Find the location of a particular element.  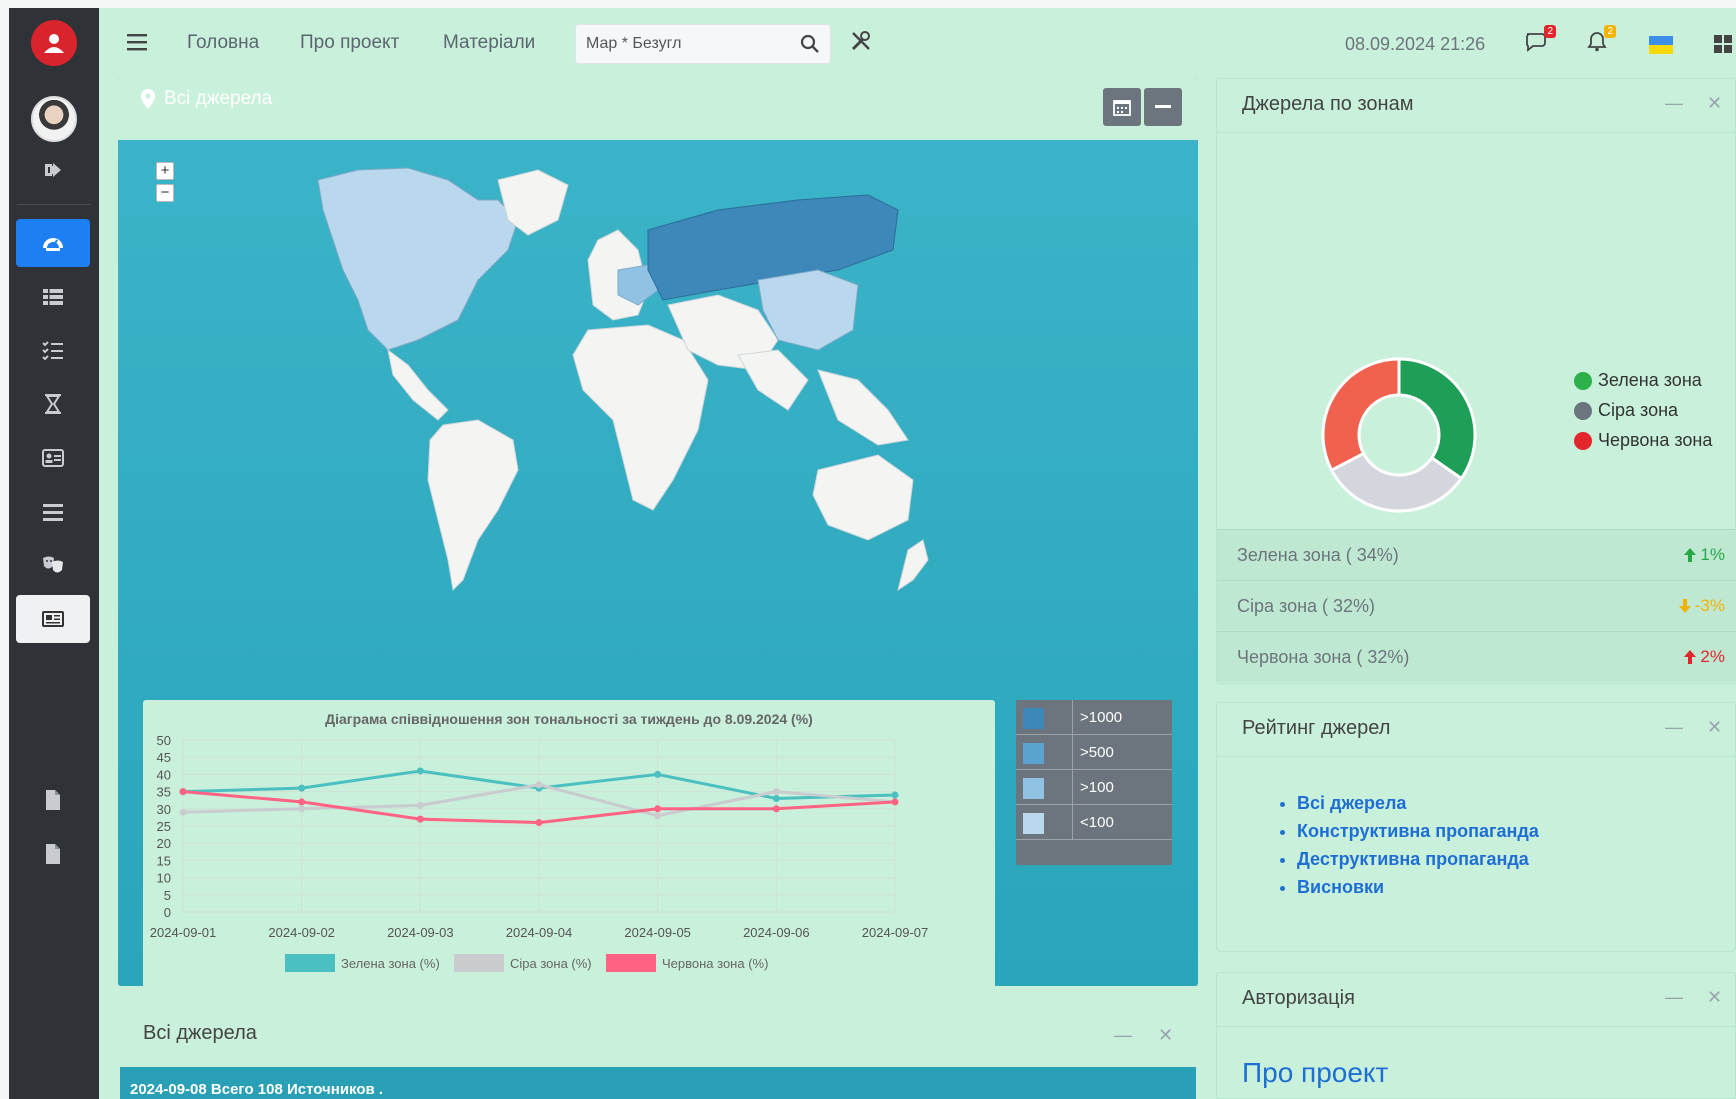

map-legend-row: <100 is located at coordinates (1094, 822).